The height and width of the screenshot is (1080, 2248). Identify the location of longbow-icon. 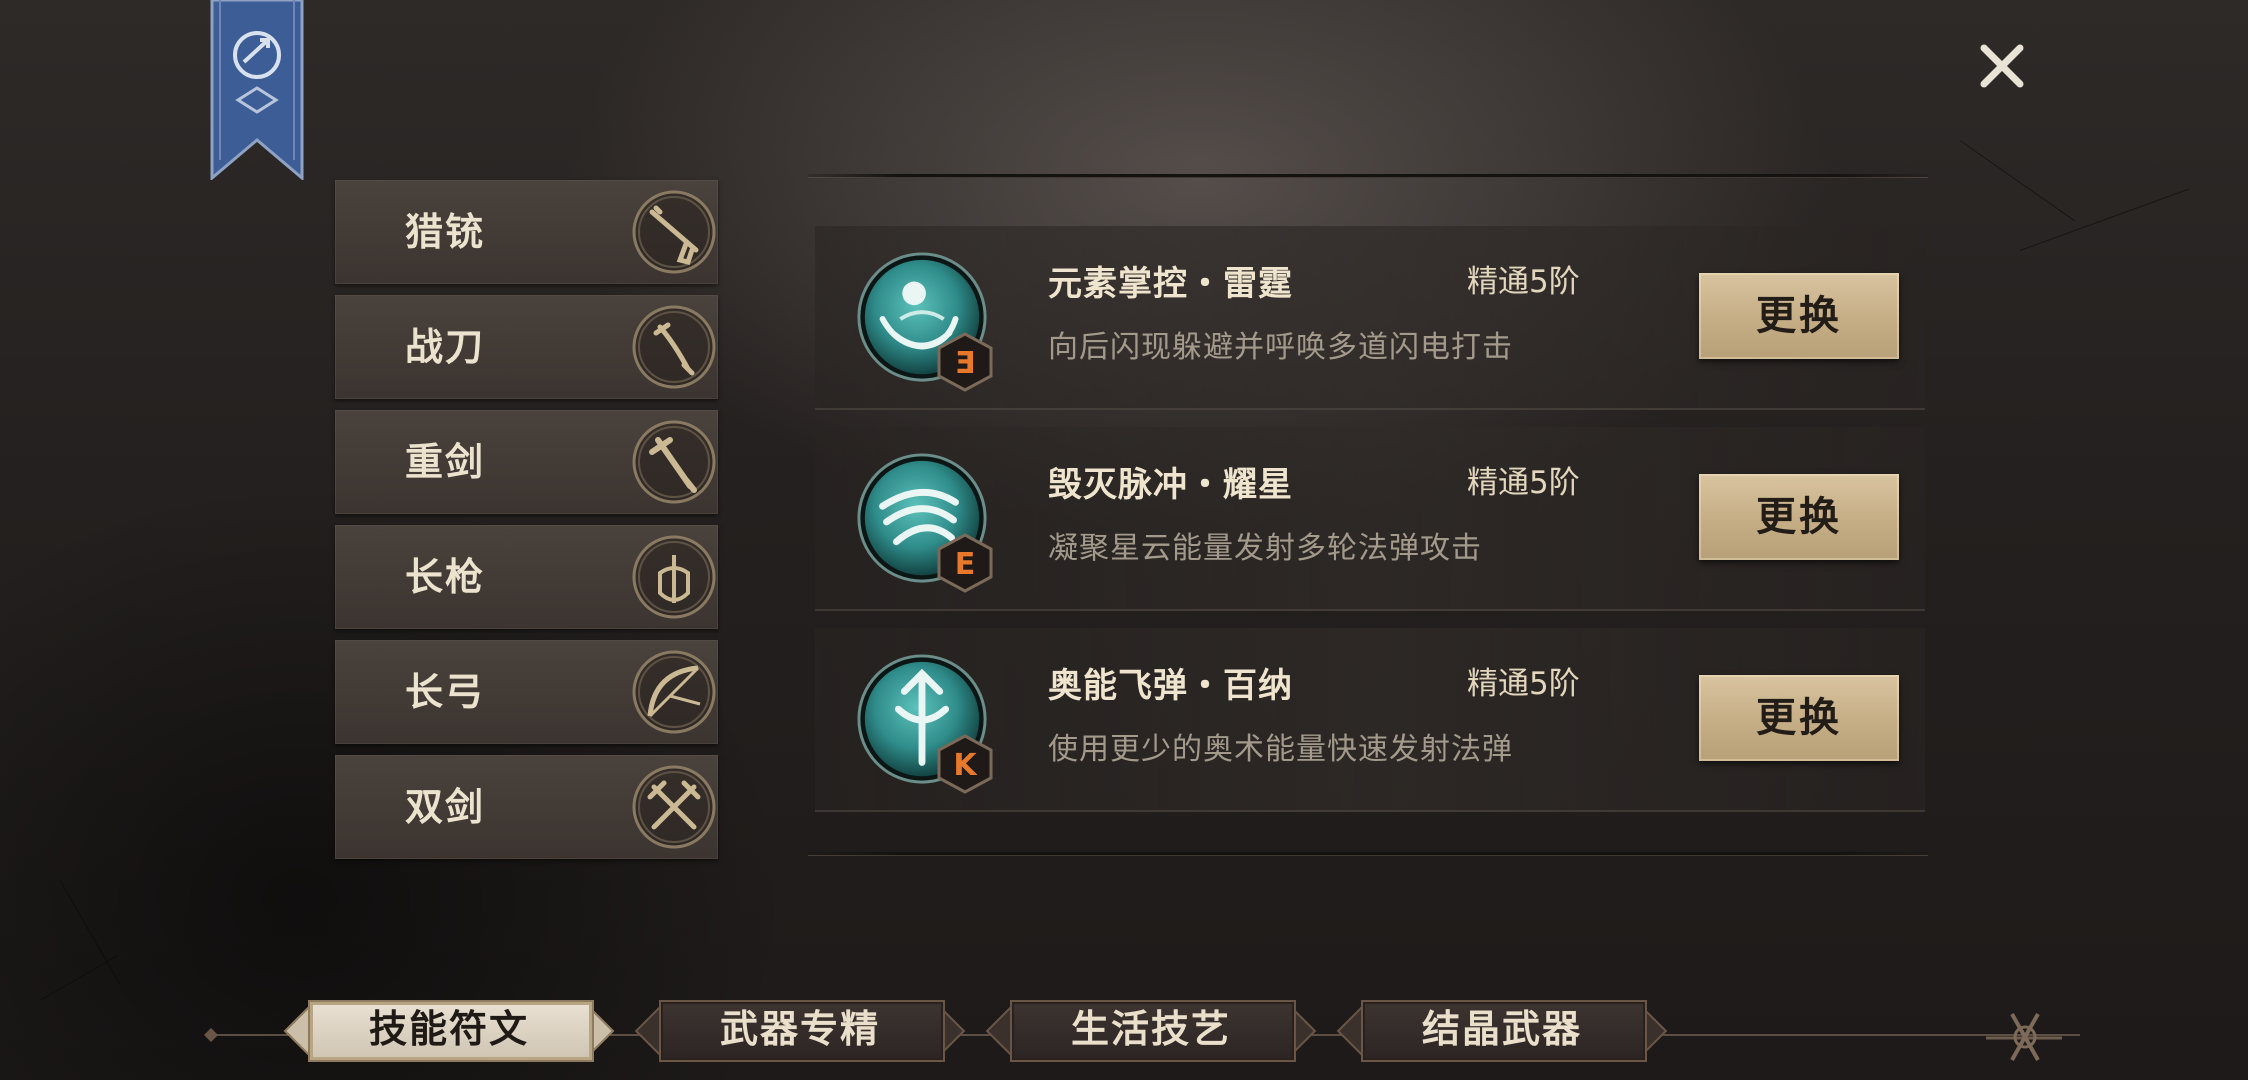
(674, 692).